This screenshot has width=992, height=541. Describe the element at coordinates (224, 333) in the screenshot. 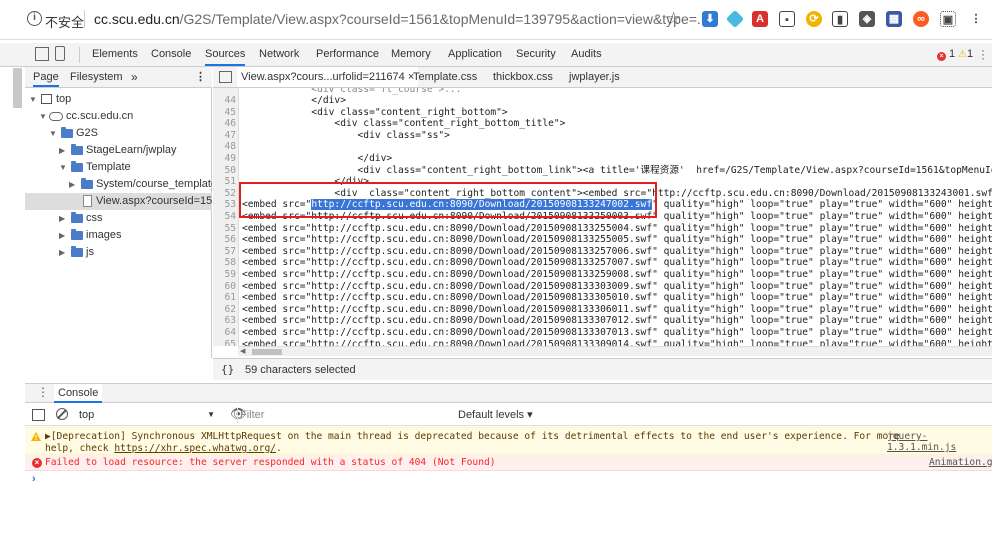

I see `line-number: 64` at that location.